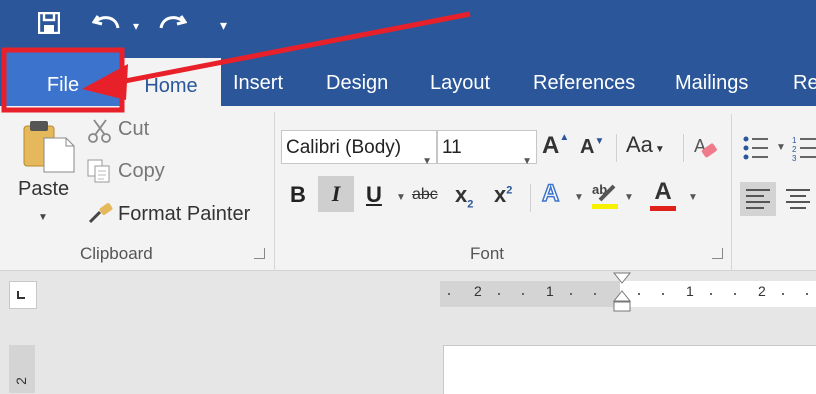 The height and width of the screenshot is (394, 816). What do you see at coordinates (374, 200) in the screenshot?
I see `underline-button: U` at bounding box center [374, 200].